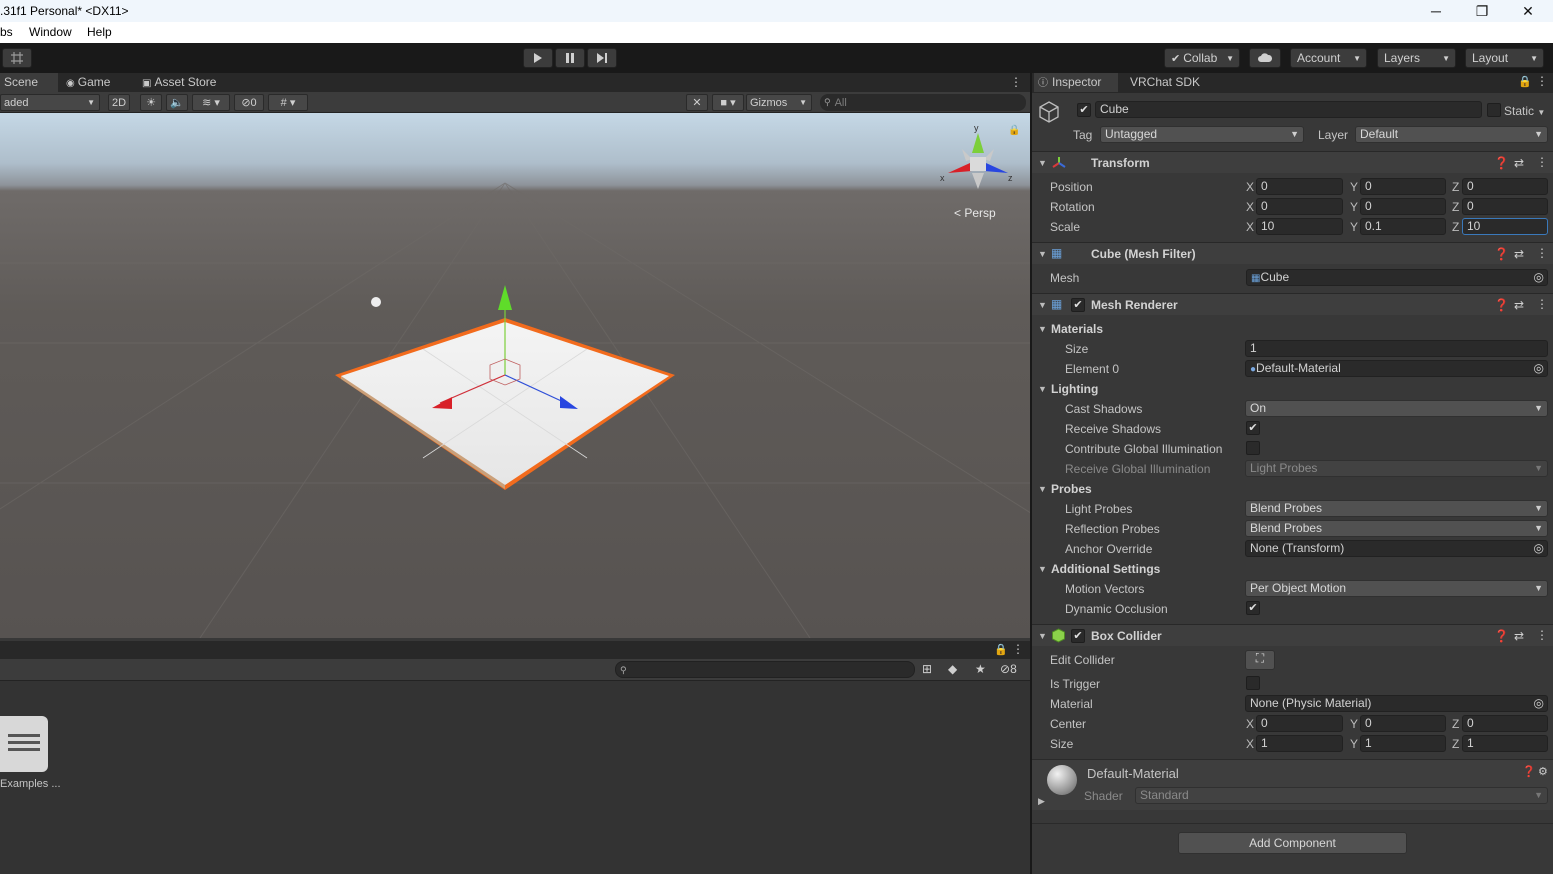  Describe the element at coordinates (1299, 206) in the screenshot. I see `rotation-x-field: 0` at that location.